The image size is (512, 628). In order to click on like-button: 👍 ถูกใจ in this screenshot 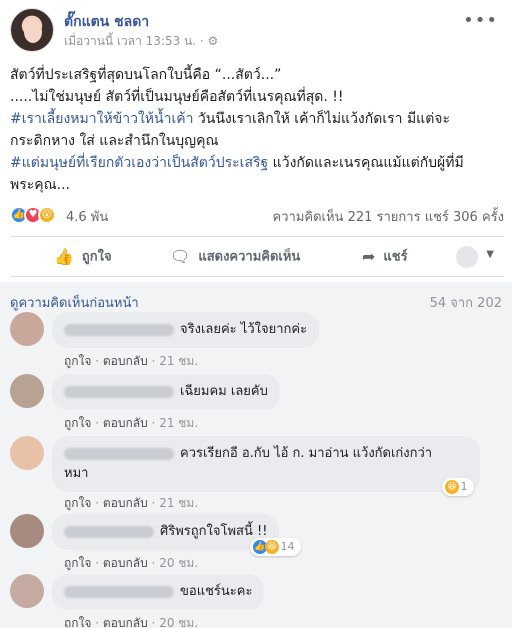, I will do `click(83, 257)`.